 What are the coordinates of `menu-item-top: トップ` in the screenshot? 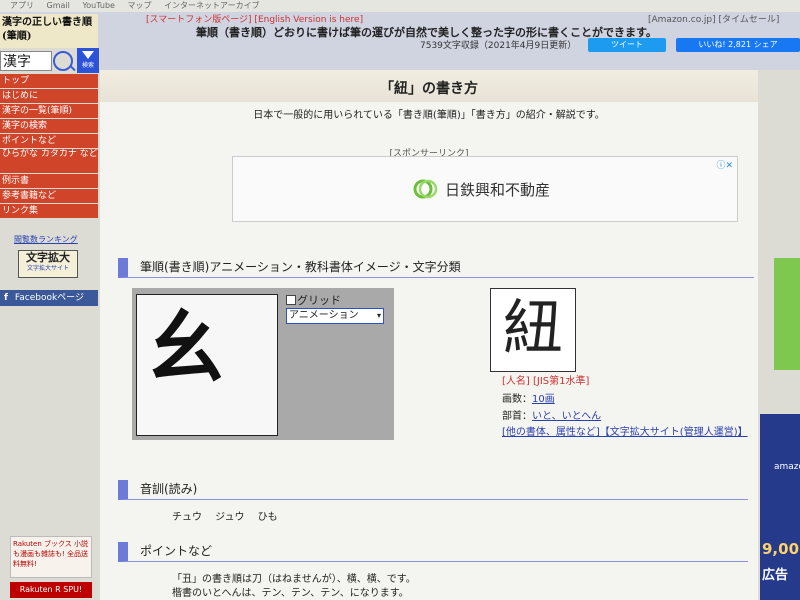 It's located at (49, 81).